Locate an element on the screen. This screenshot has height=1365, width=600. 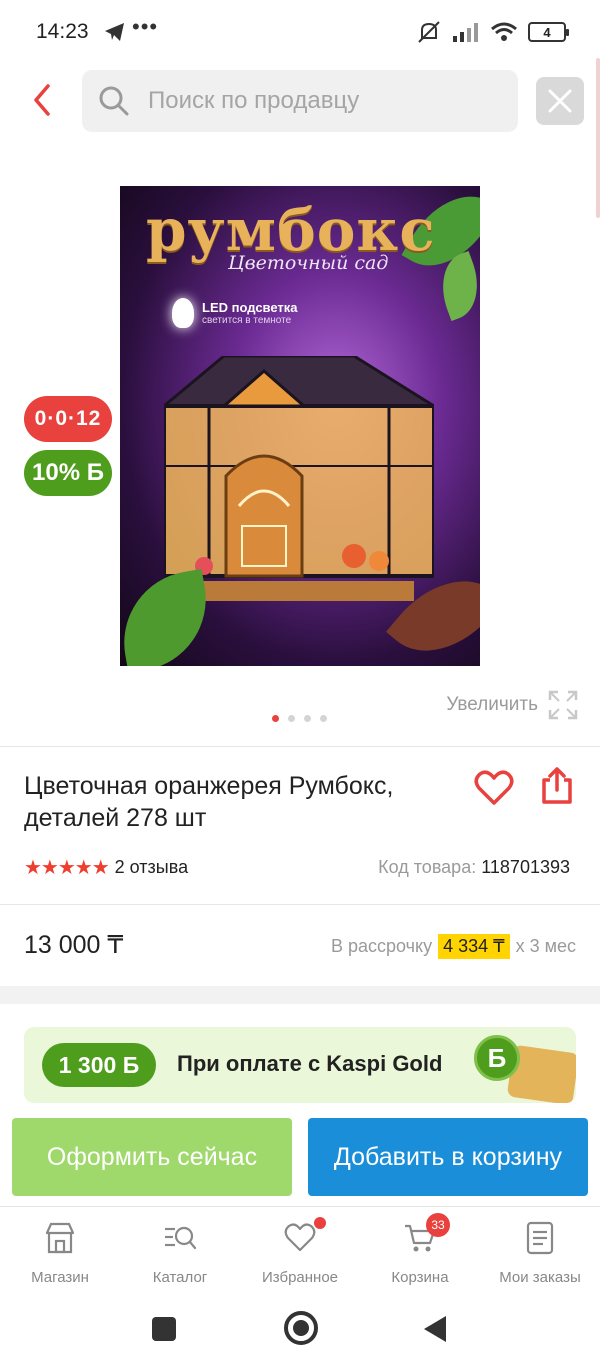
tab-label: Избранное is located at coordinates (300, 1277).